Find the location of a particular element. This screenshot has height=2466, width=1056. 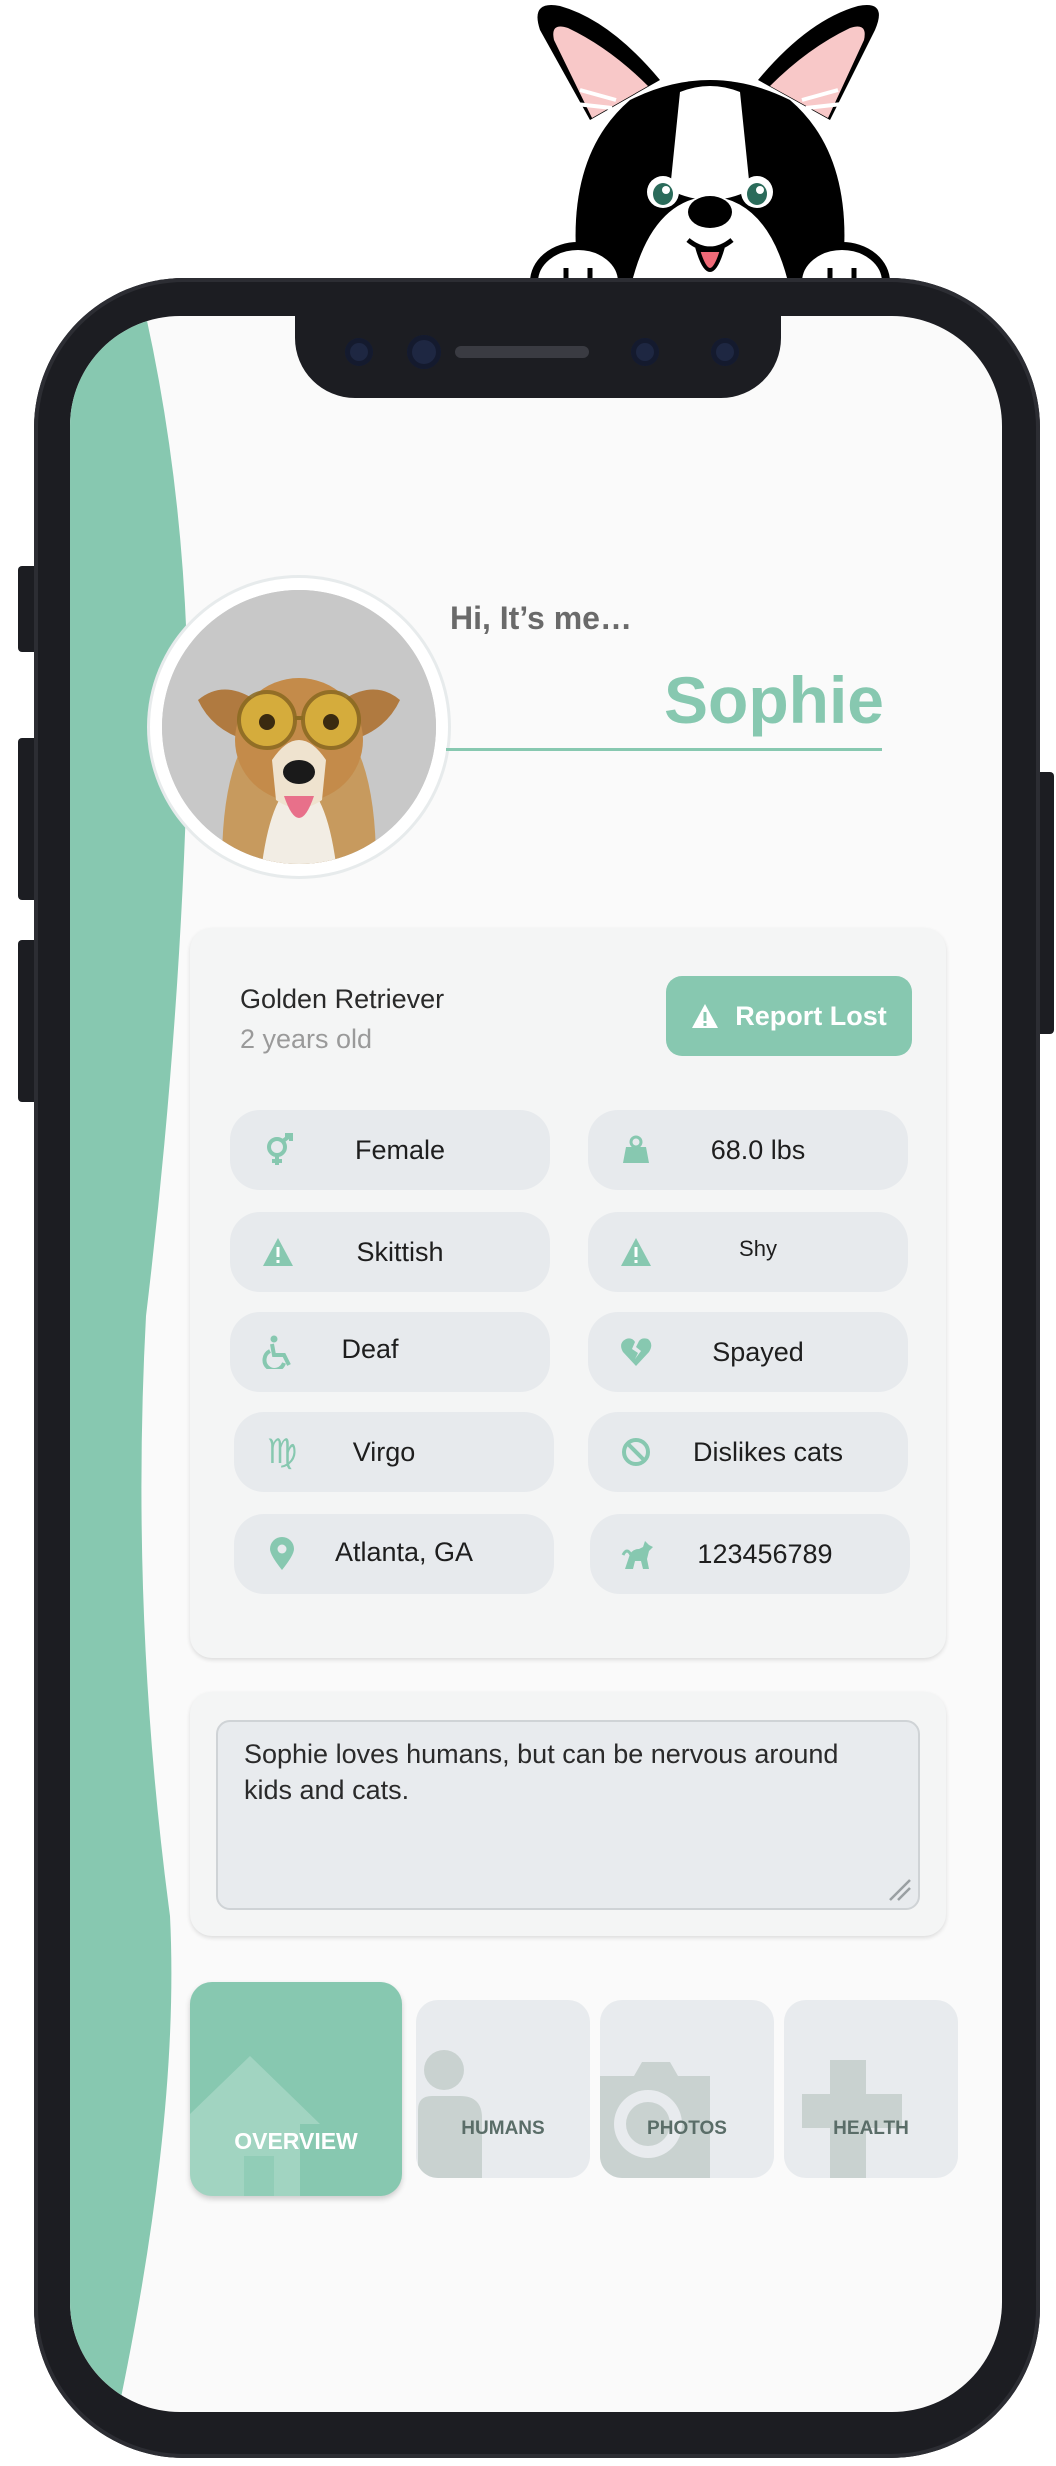

attribute-weight: 68.0 lbs is located at coordinates (748, 1150).